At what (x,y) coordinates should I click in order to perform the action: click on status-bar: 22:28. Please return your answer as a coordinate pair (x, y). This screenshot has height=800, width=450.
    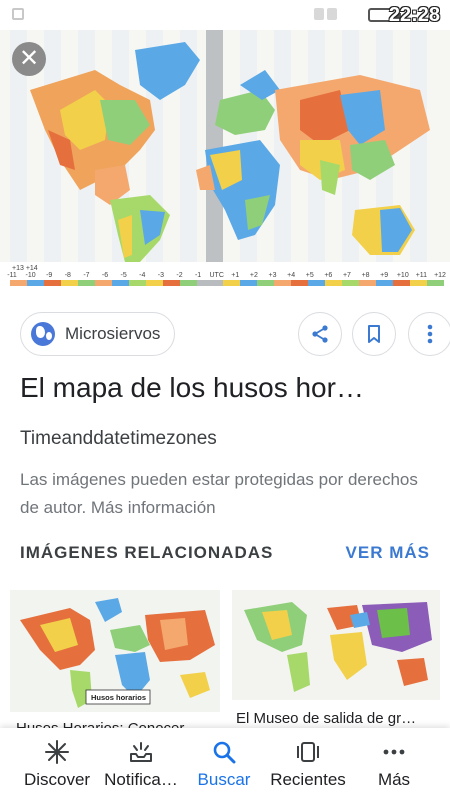
    Looking at the image, I should click on (225, 15).